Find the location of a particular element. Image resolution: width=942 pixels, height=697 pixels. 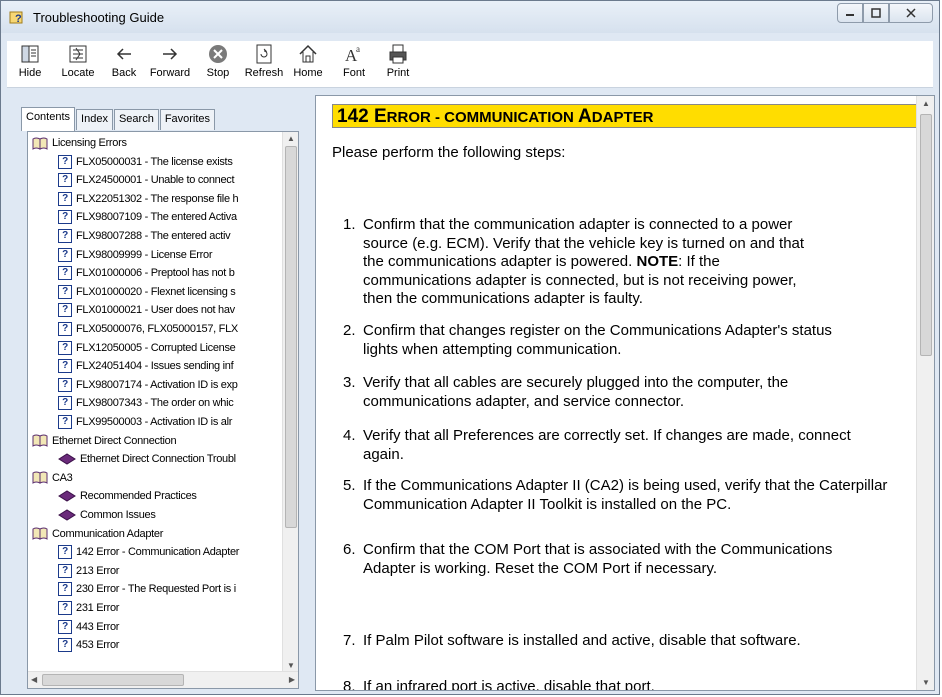

tree-item-label: FLX99500003 - Activation ID is alr is located at coordinates (154, 422).